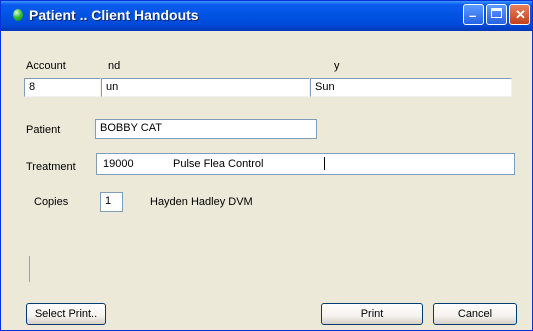 Image resolution: width=533 pixels, height=331 pixels. I want to click on account-label: Account, so click(46, 66).